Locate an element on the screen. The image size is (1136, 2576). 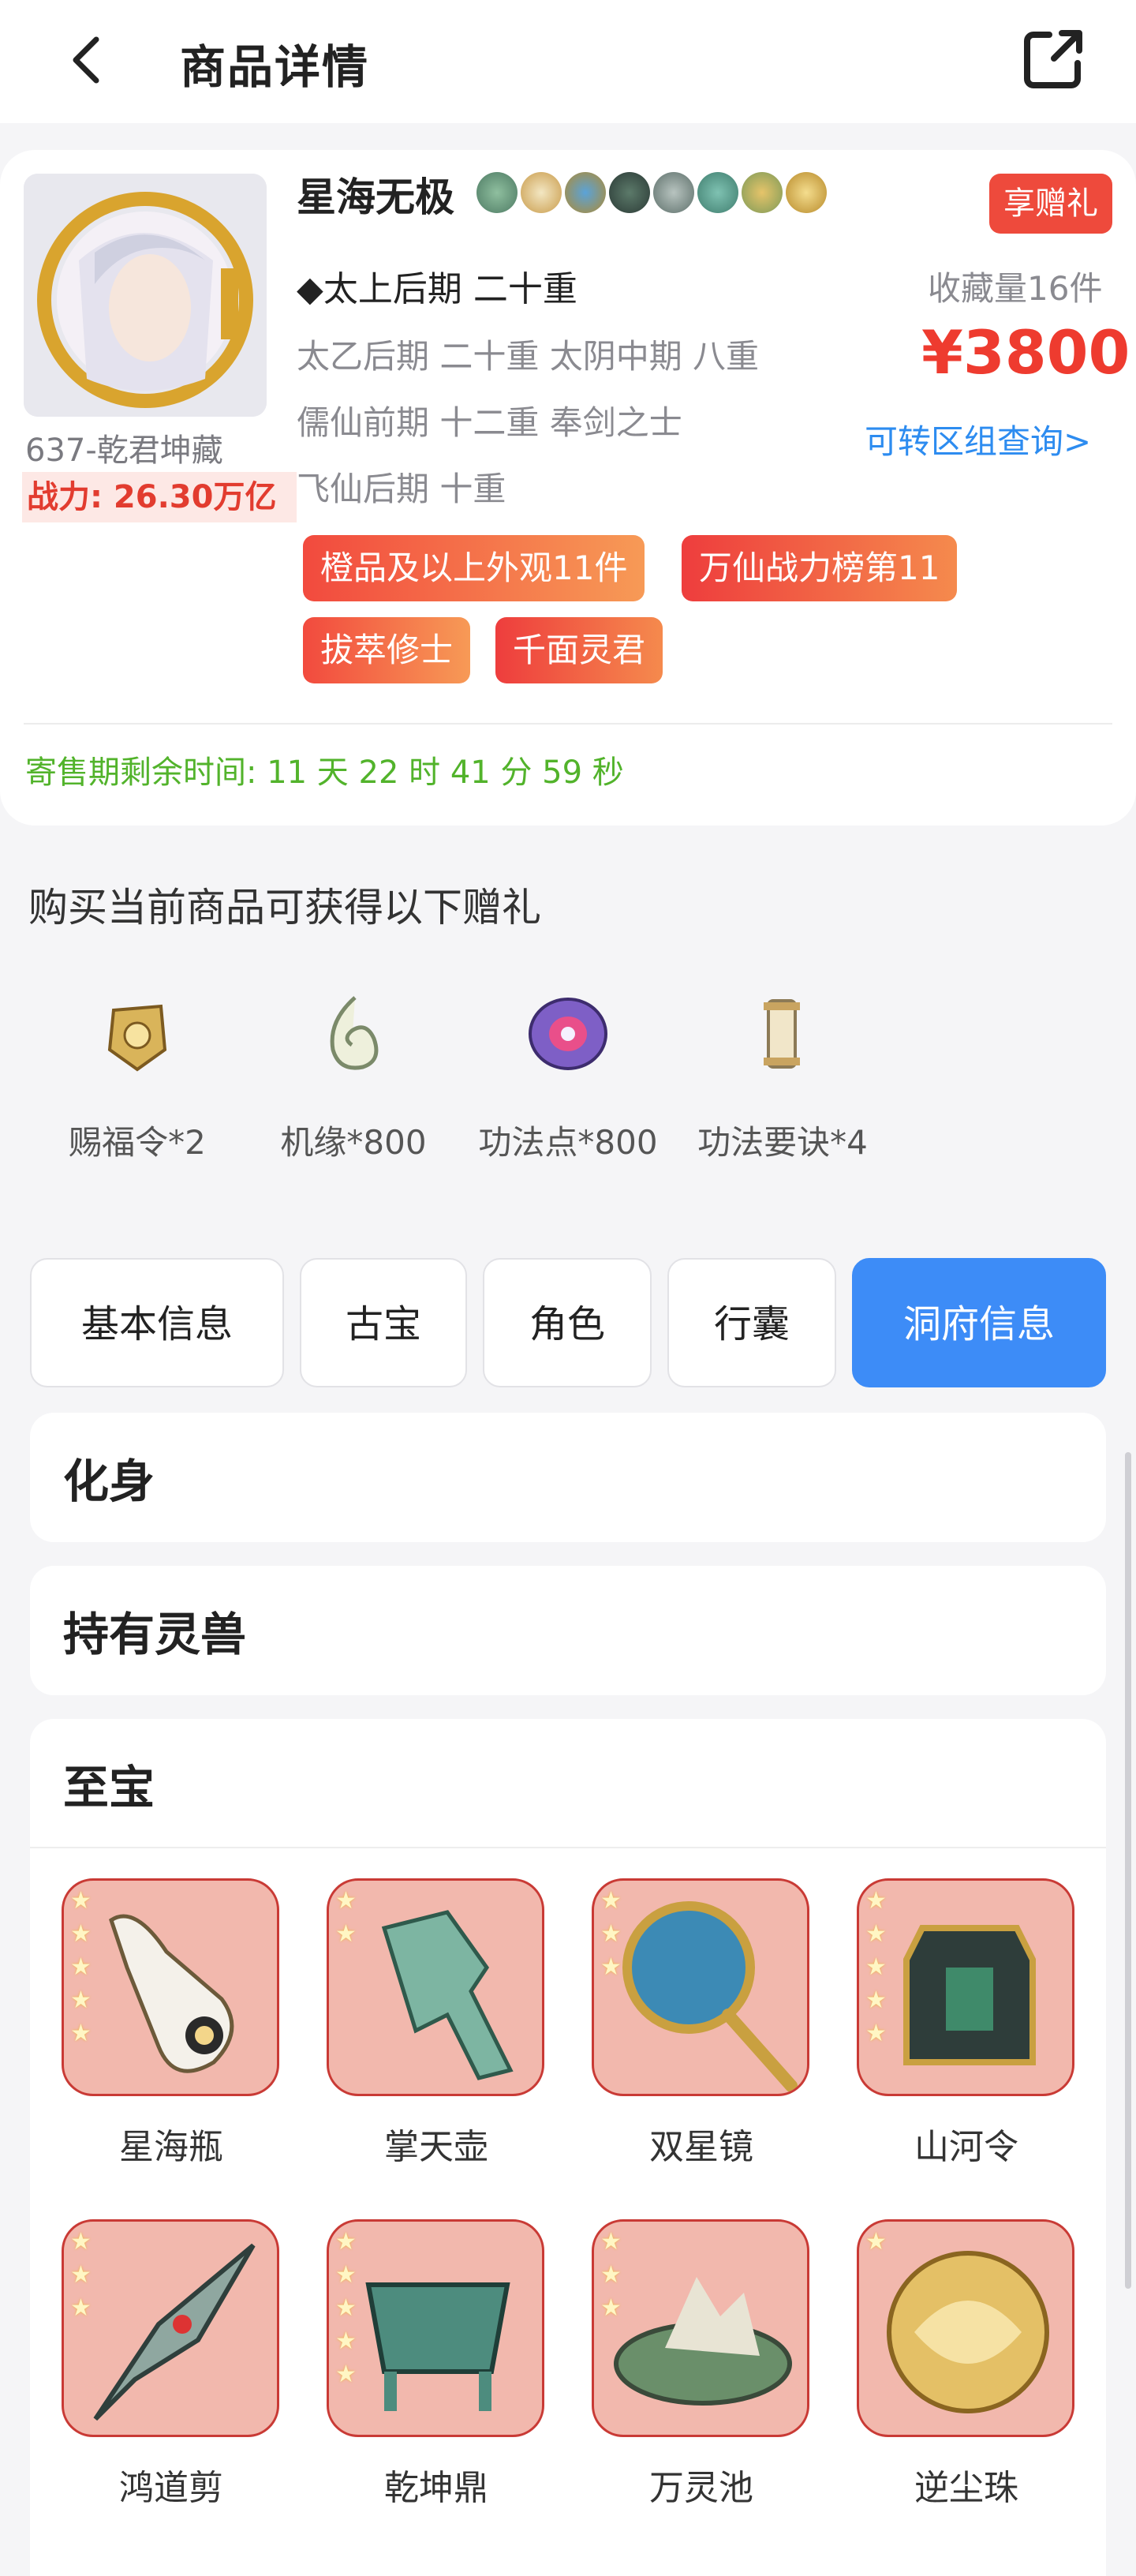
tab-character: 角色 is located at coordinates (567, 1322).